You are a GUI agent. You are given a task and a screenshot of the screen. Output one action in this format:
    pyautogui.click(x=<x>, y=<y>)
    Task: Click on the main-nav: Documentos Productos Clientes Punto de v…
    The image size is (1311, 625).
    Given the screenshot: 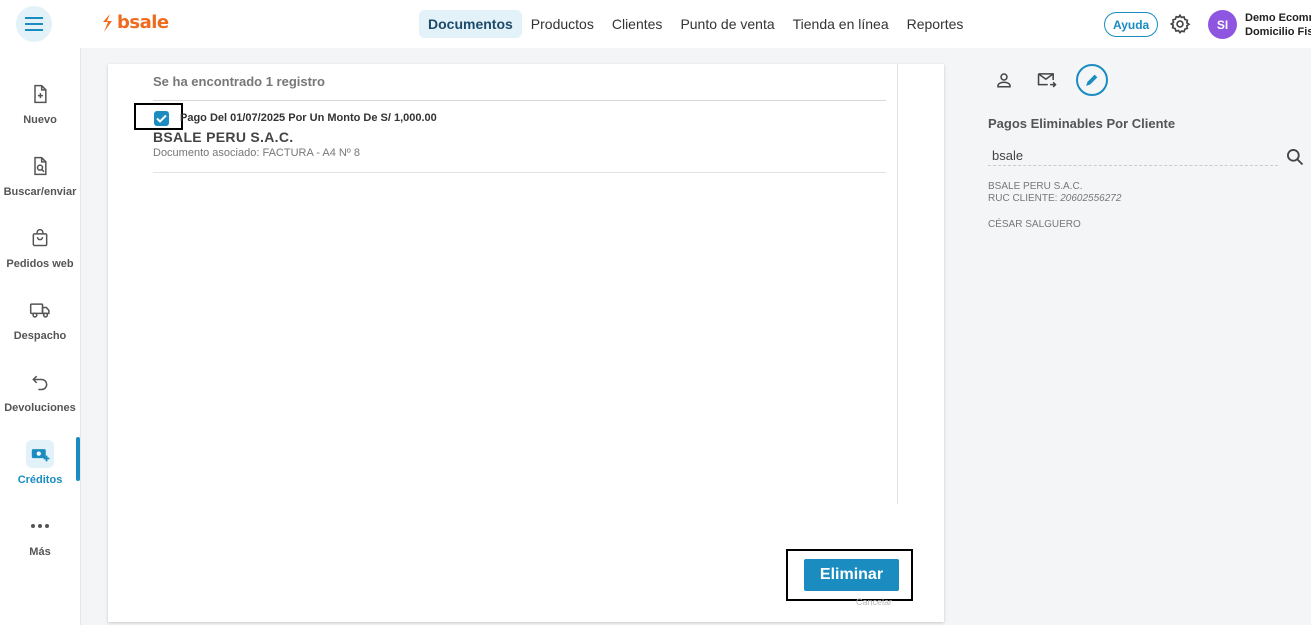 What is the action you would take?
    pyautogui.click(x=695, y=24)
    